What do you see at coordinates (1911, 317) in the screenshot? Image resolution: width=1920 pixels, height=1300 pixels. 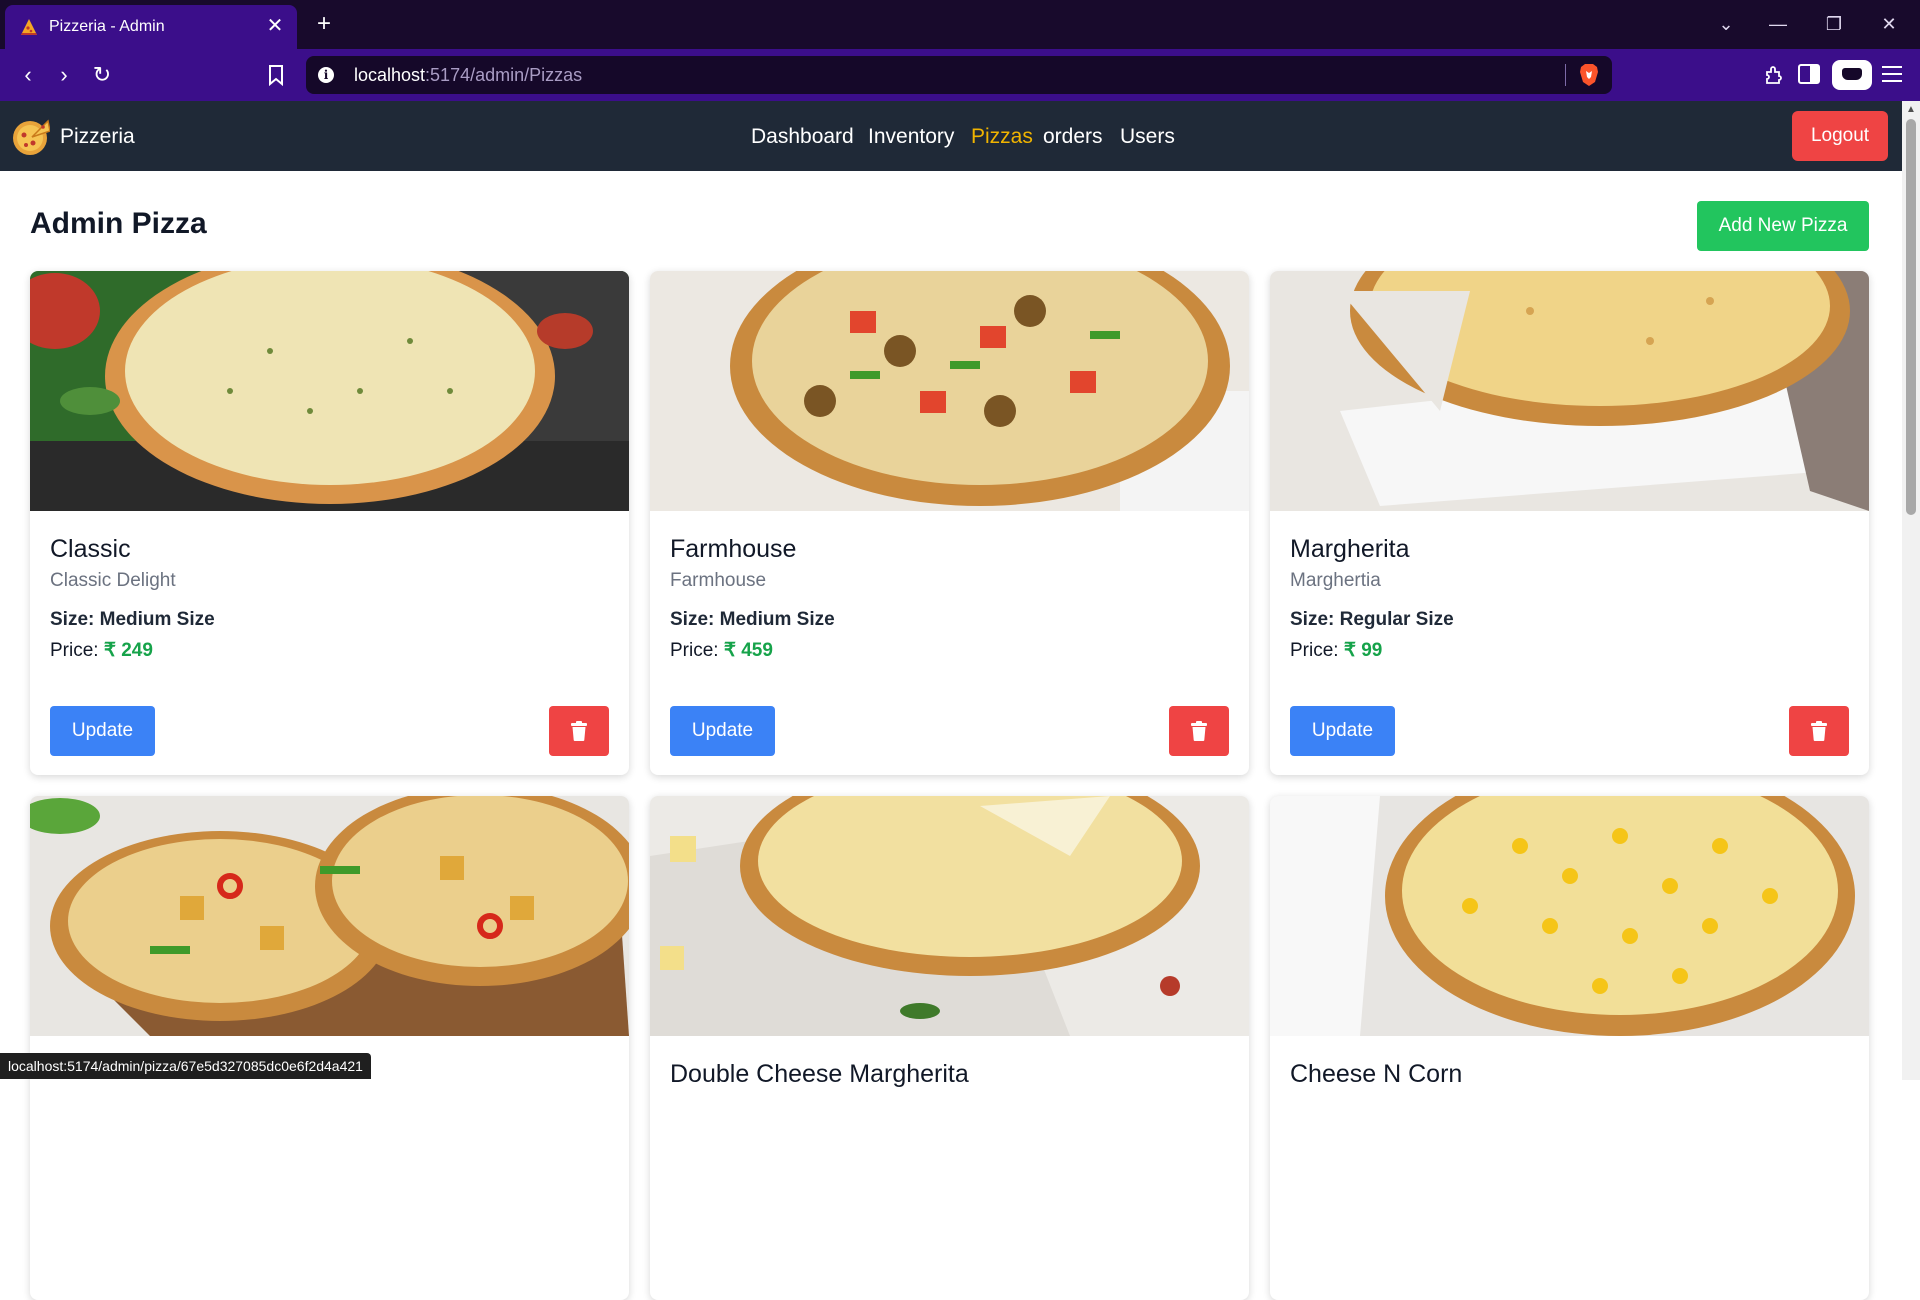 I see `scroll-thumb` at bounding box center [1911, 317].